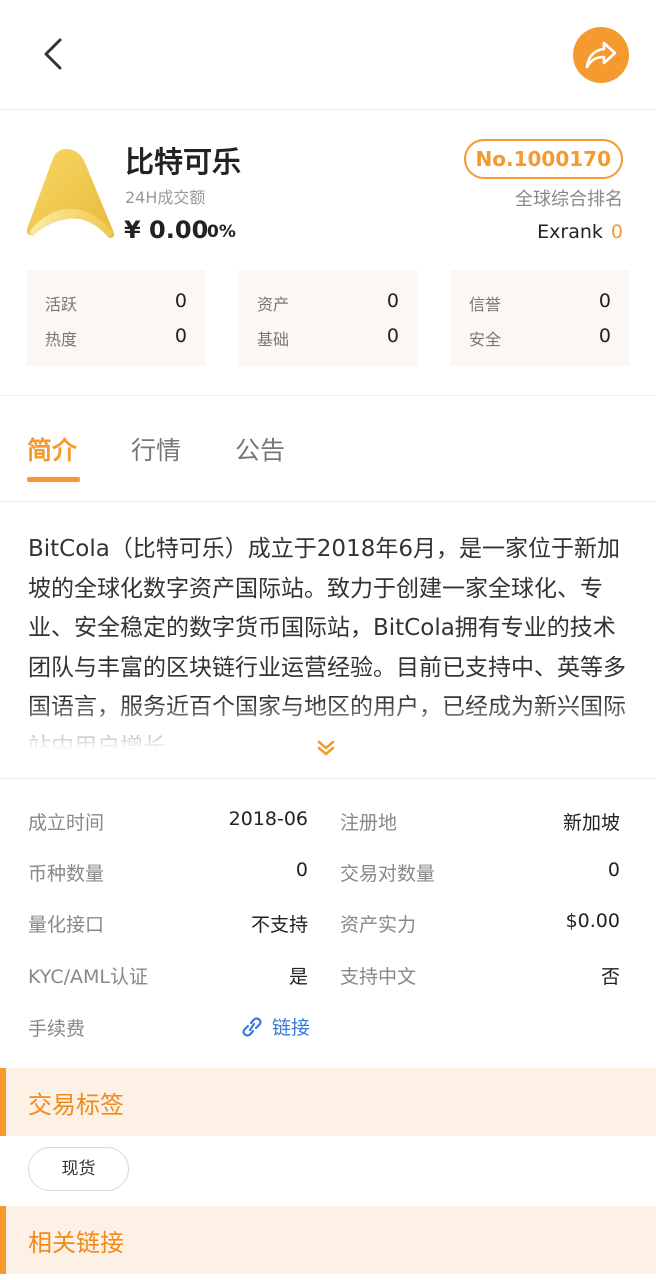 This screenshot has width=656, height=1280. I want to click on volume-change: 0%, so click(221, 232).